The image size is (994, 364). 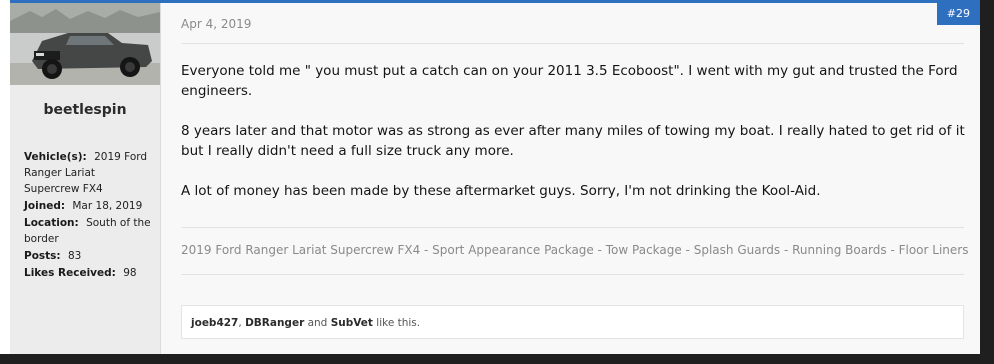 I want to click on user-field-posts: Posts: 83, so click(x=88, y=256).